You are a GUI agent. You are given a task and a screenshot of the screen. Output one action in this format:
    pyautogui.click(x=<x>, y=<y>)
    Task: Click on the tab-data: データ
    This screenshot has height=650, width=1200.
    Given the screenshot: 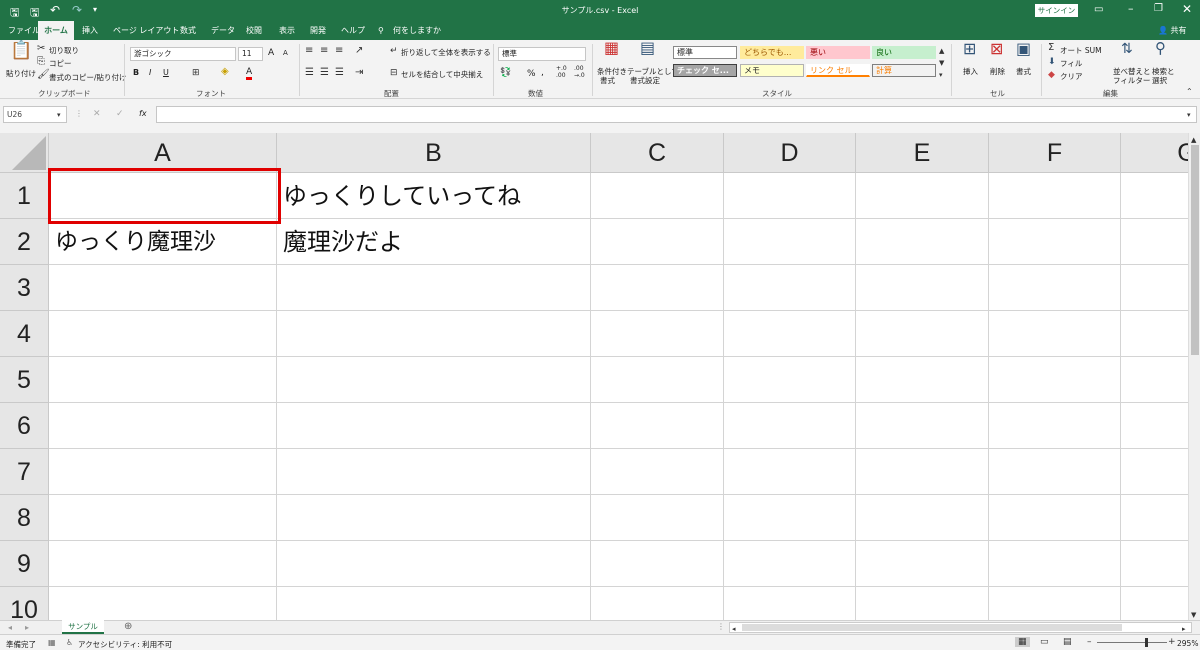 What is the action you would take?
    pyautogui.click(x=223, y=30)
    